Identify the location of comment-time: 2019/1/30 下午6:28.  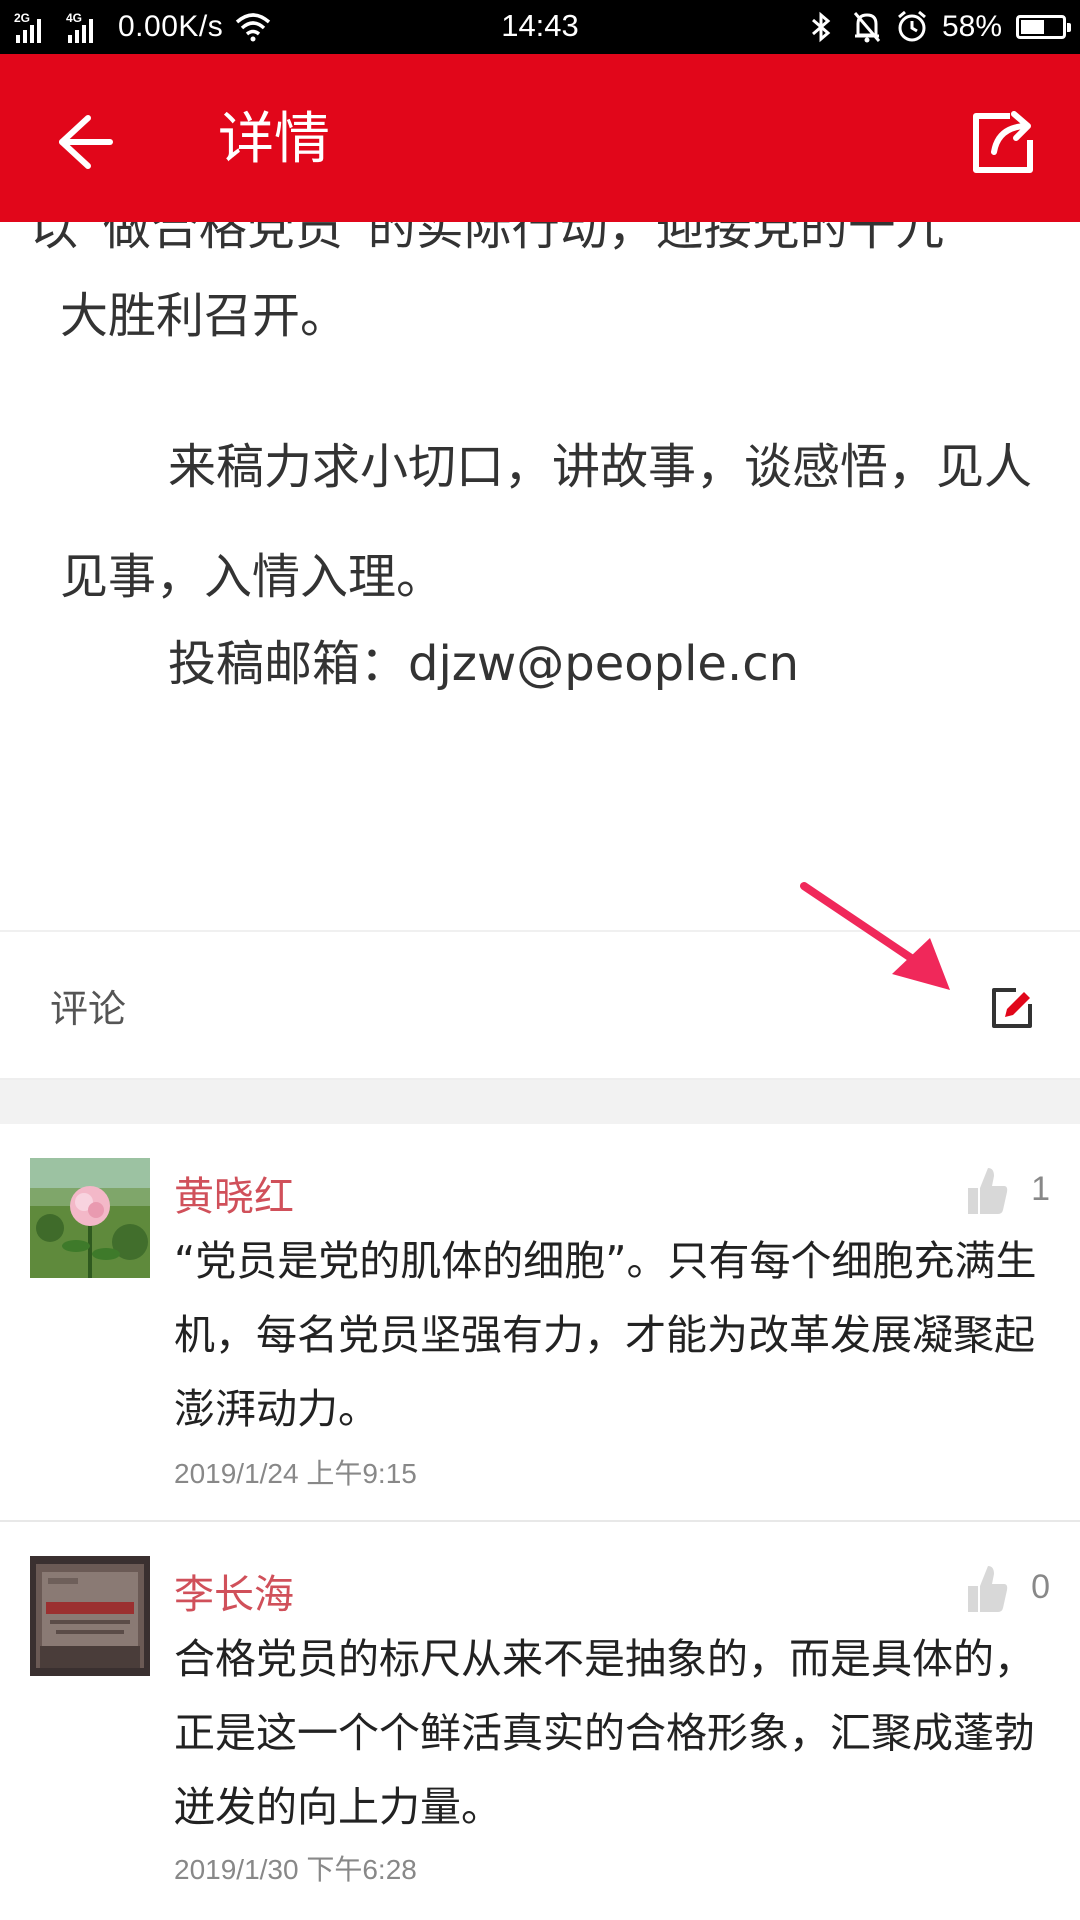
(295, 1869).